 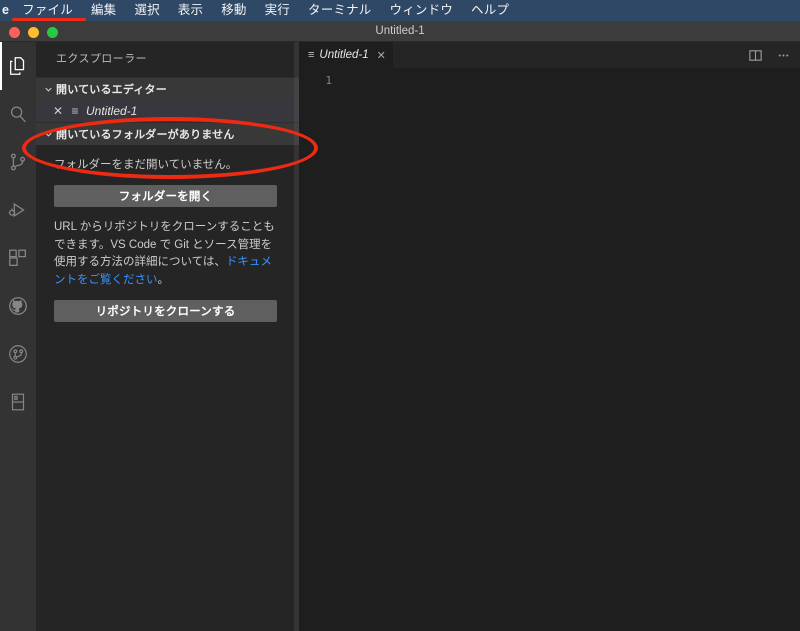 What do you see at coordinates (755, 55) in the screenshot?
I see `split-editor-icon` at bounding box center [755, 55].